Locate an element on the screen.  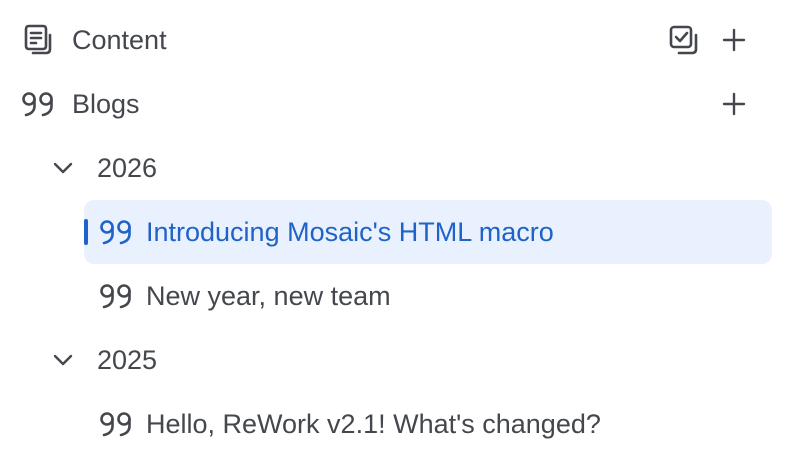
year-row-2026: 2026 is located at coordinates (394, 168).